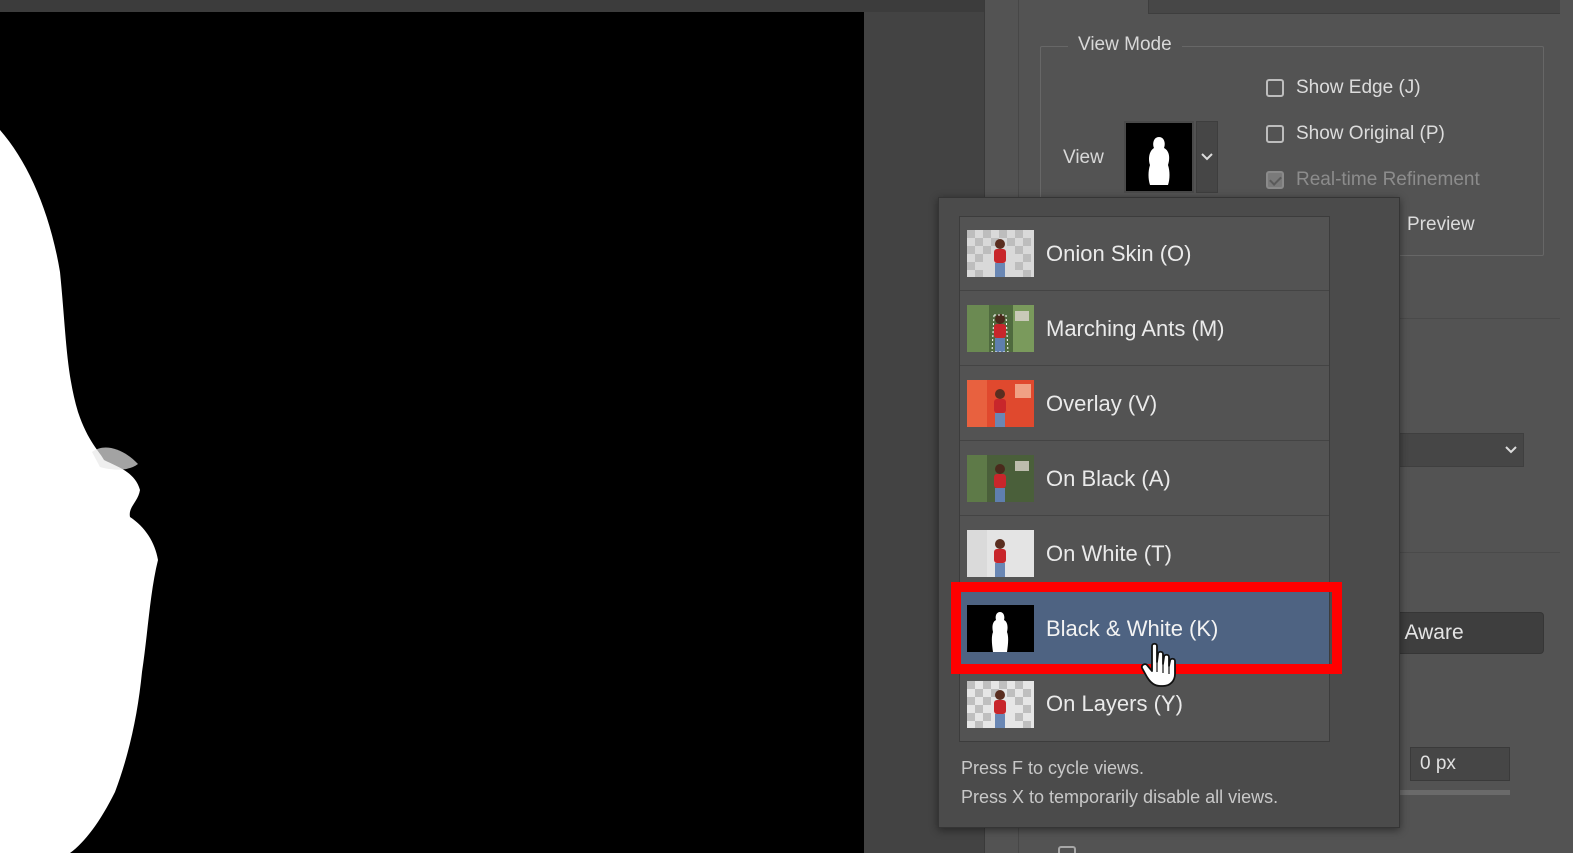 The image size is (1573, 853). I want to click on menu-item-overlay: Overlay (V), so click(1144, 404).